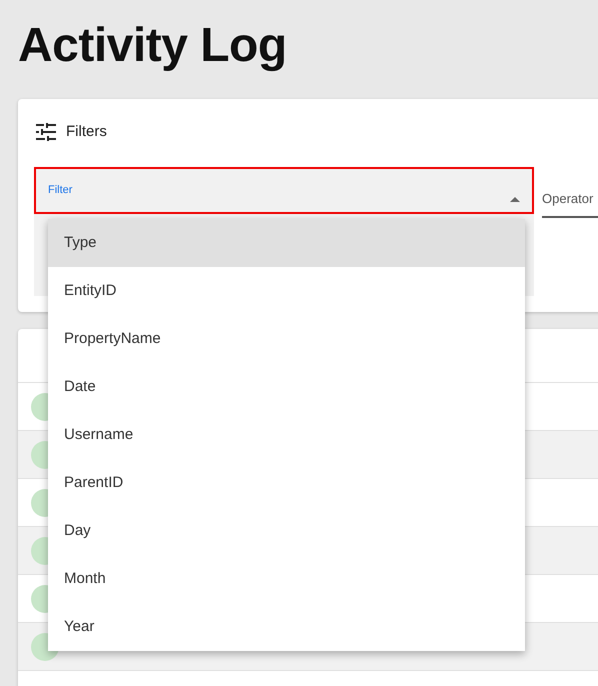  What do you see at coordinates (286, 579) in the screenshot?
I see `filter-option: Month` at bounding box center [286, 579].